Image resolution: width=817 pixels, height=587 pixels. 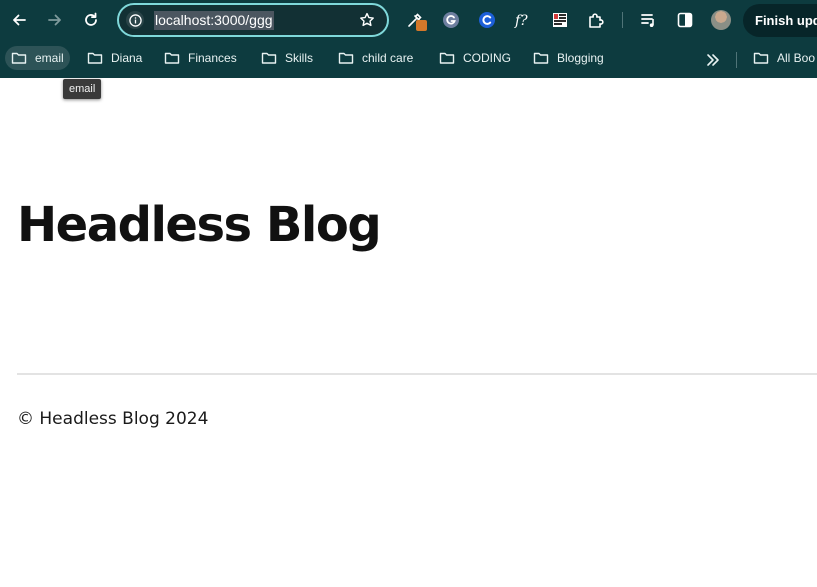 What do you see at coordinates (560, 20) in the screenshot?
I see `screen-capture-icon` at bounding box center [560, 20].